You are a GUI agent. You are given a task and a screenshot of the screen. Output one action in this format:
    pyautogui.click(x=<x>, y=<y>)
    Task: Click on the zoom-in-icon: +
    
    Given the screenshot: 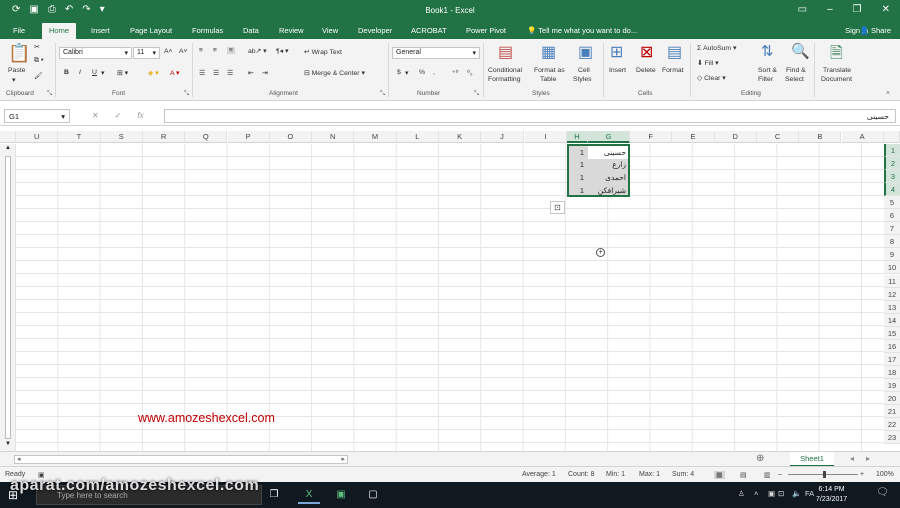 What is the action you would take?
    pyautogui.click(x=862, y=474)
    